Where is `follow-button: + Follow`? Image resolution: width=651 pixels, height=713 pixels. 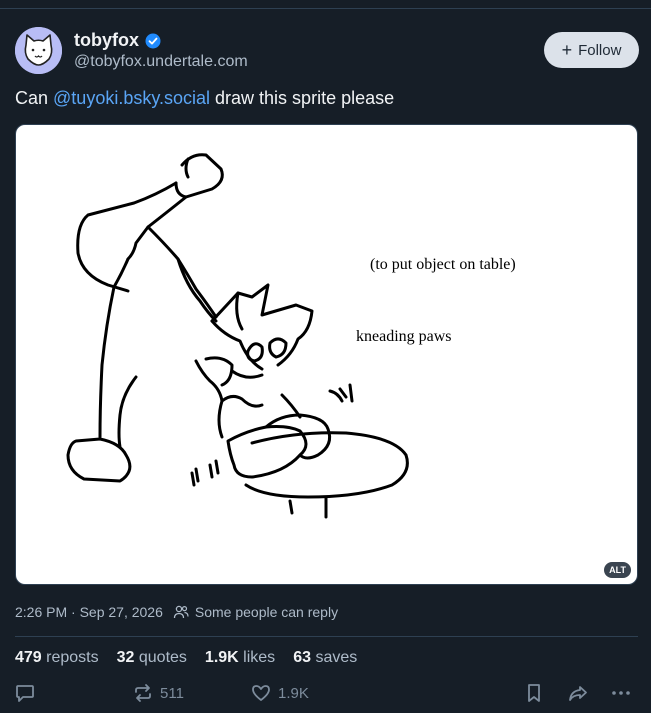
follow-button: + Follow is located at coordinates (591, 50).